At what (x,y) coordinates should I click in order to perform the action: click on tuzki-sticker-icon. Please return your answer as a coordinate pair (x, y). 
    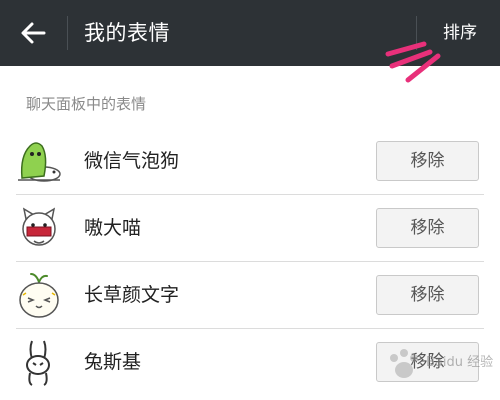
    Looking at the image, I should click on (38, 363).